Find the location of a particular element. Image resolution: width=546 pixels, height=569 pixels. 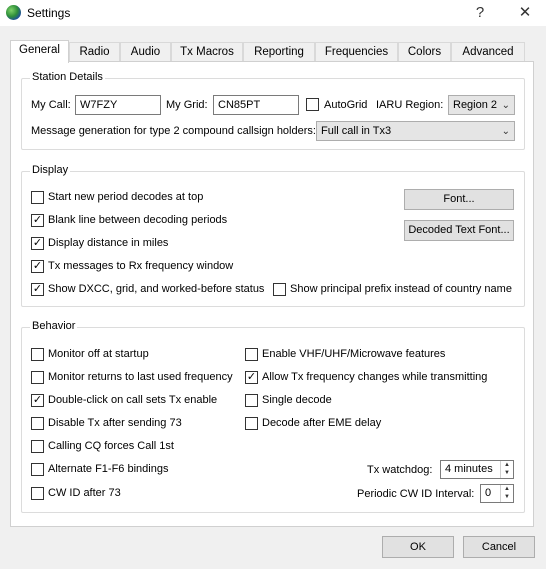

disable-tx-73-checkbox is located at coordinates (37, 423).